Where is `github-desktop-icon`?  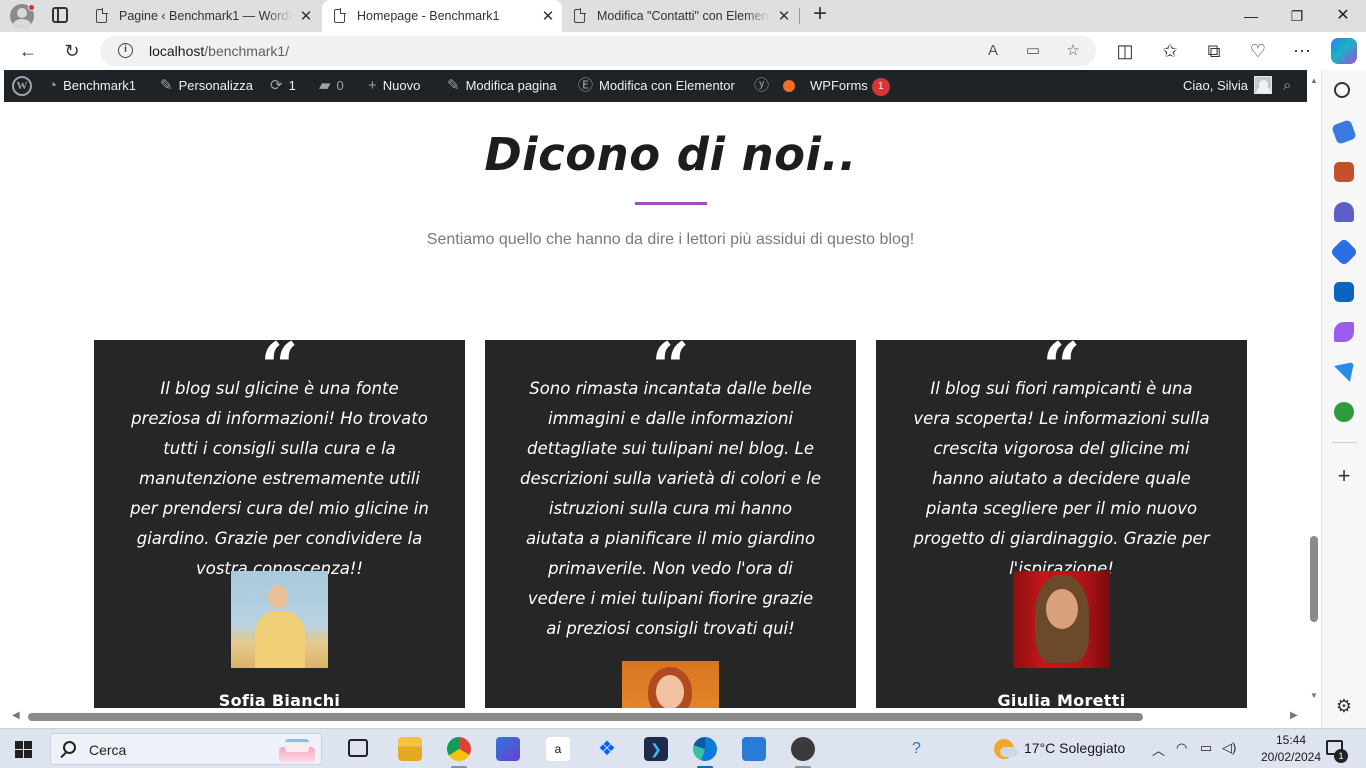 github-desktop-icon is located at coordinates (803, 749).